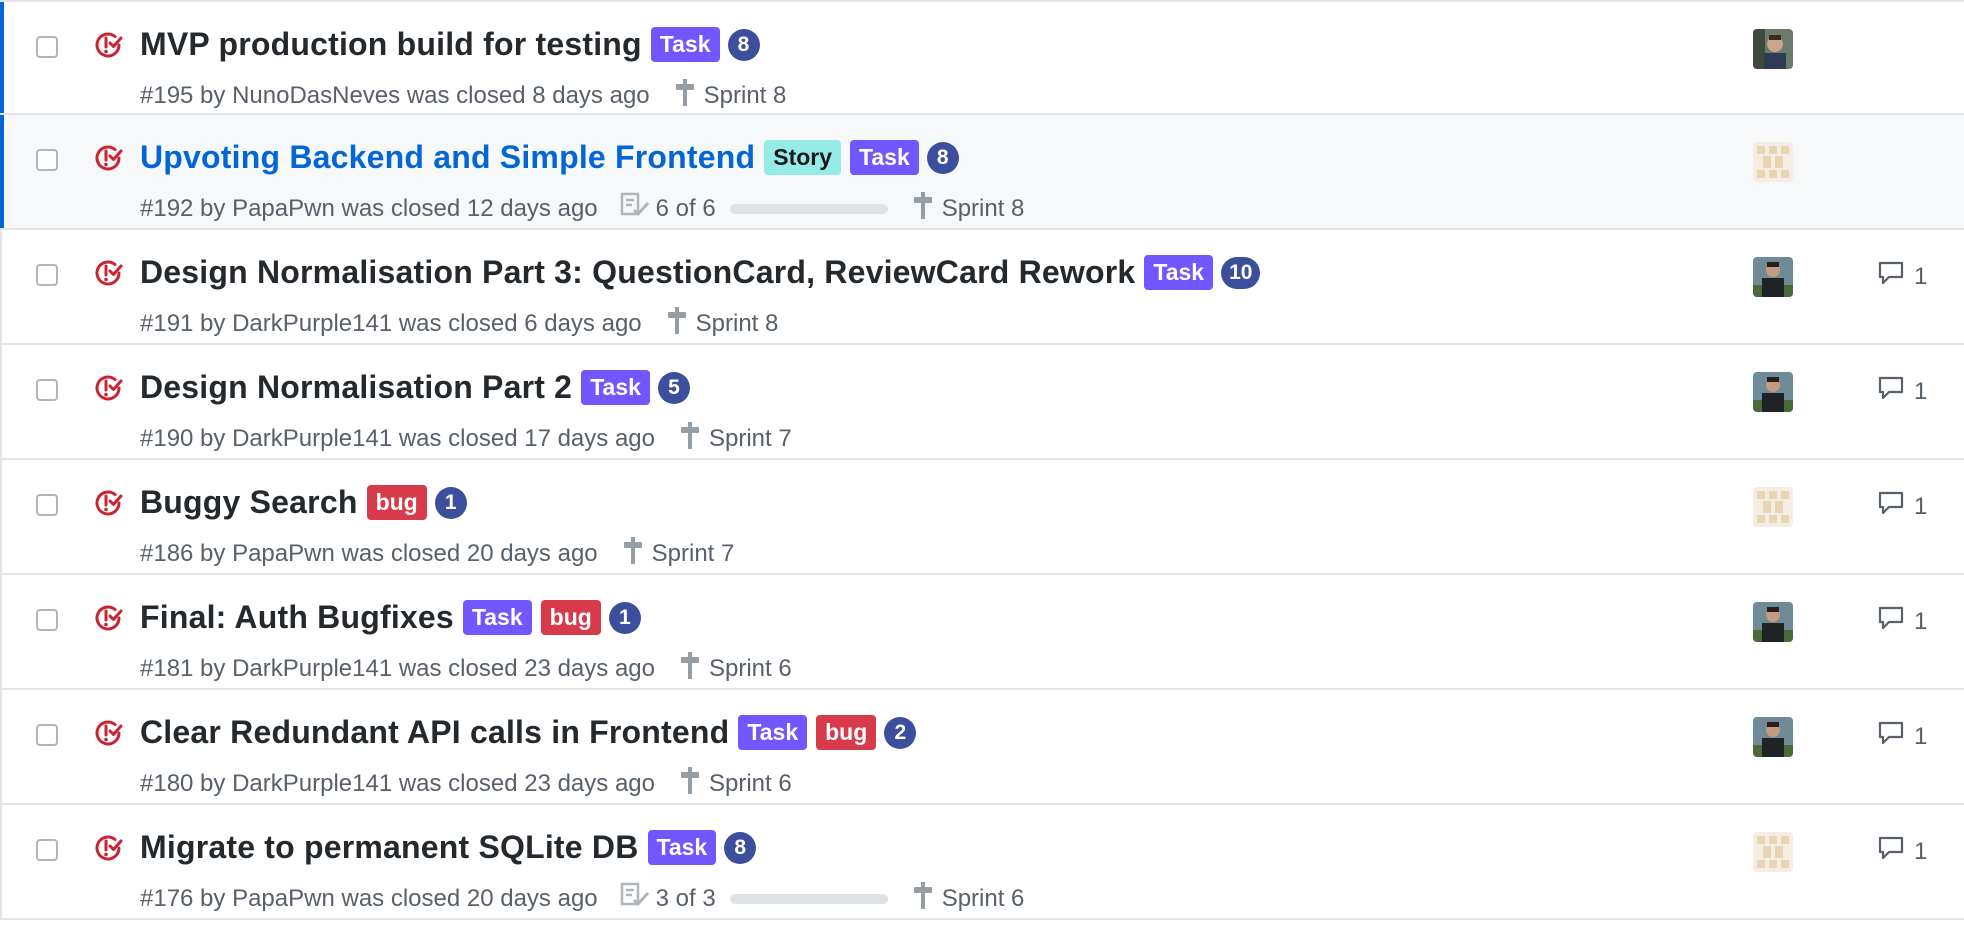 This screenshot has height=934, width=1964. What do you see at coordinates (745, 95) in the screenshot?
I see `milestone-label: Sprint 8` at bounding box center [745, 95].